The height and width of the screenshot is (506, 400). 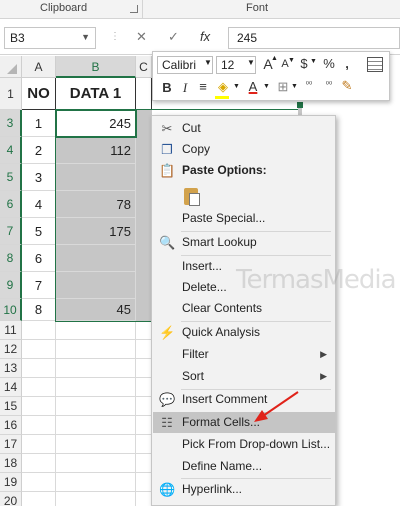 I want to click on column-c-selection-sliver, so click(x=144, y=215).